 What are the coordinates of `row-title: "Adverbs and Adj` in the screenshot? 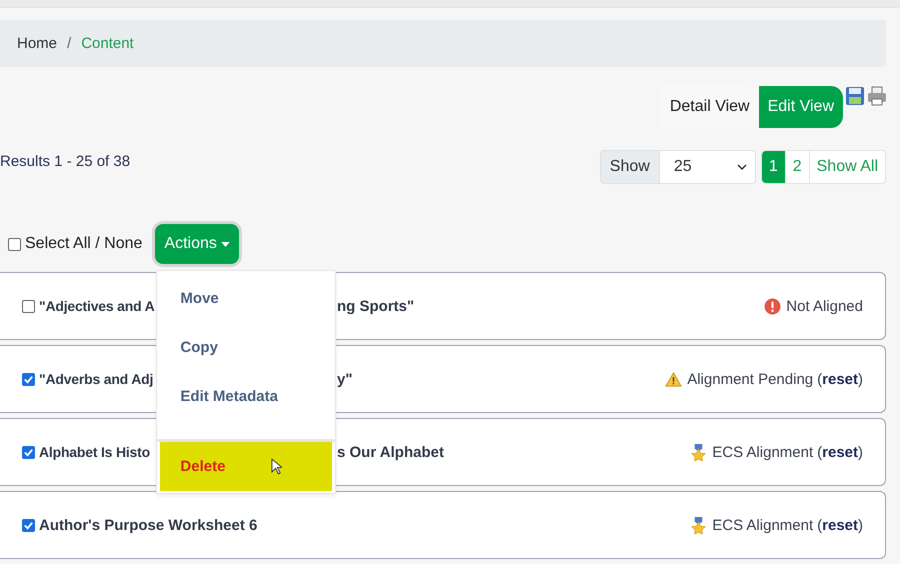 It's located at (96, 379).